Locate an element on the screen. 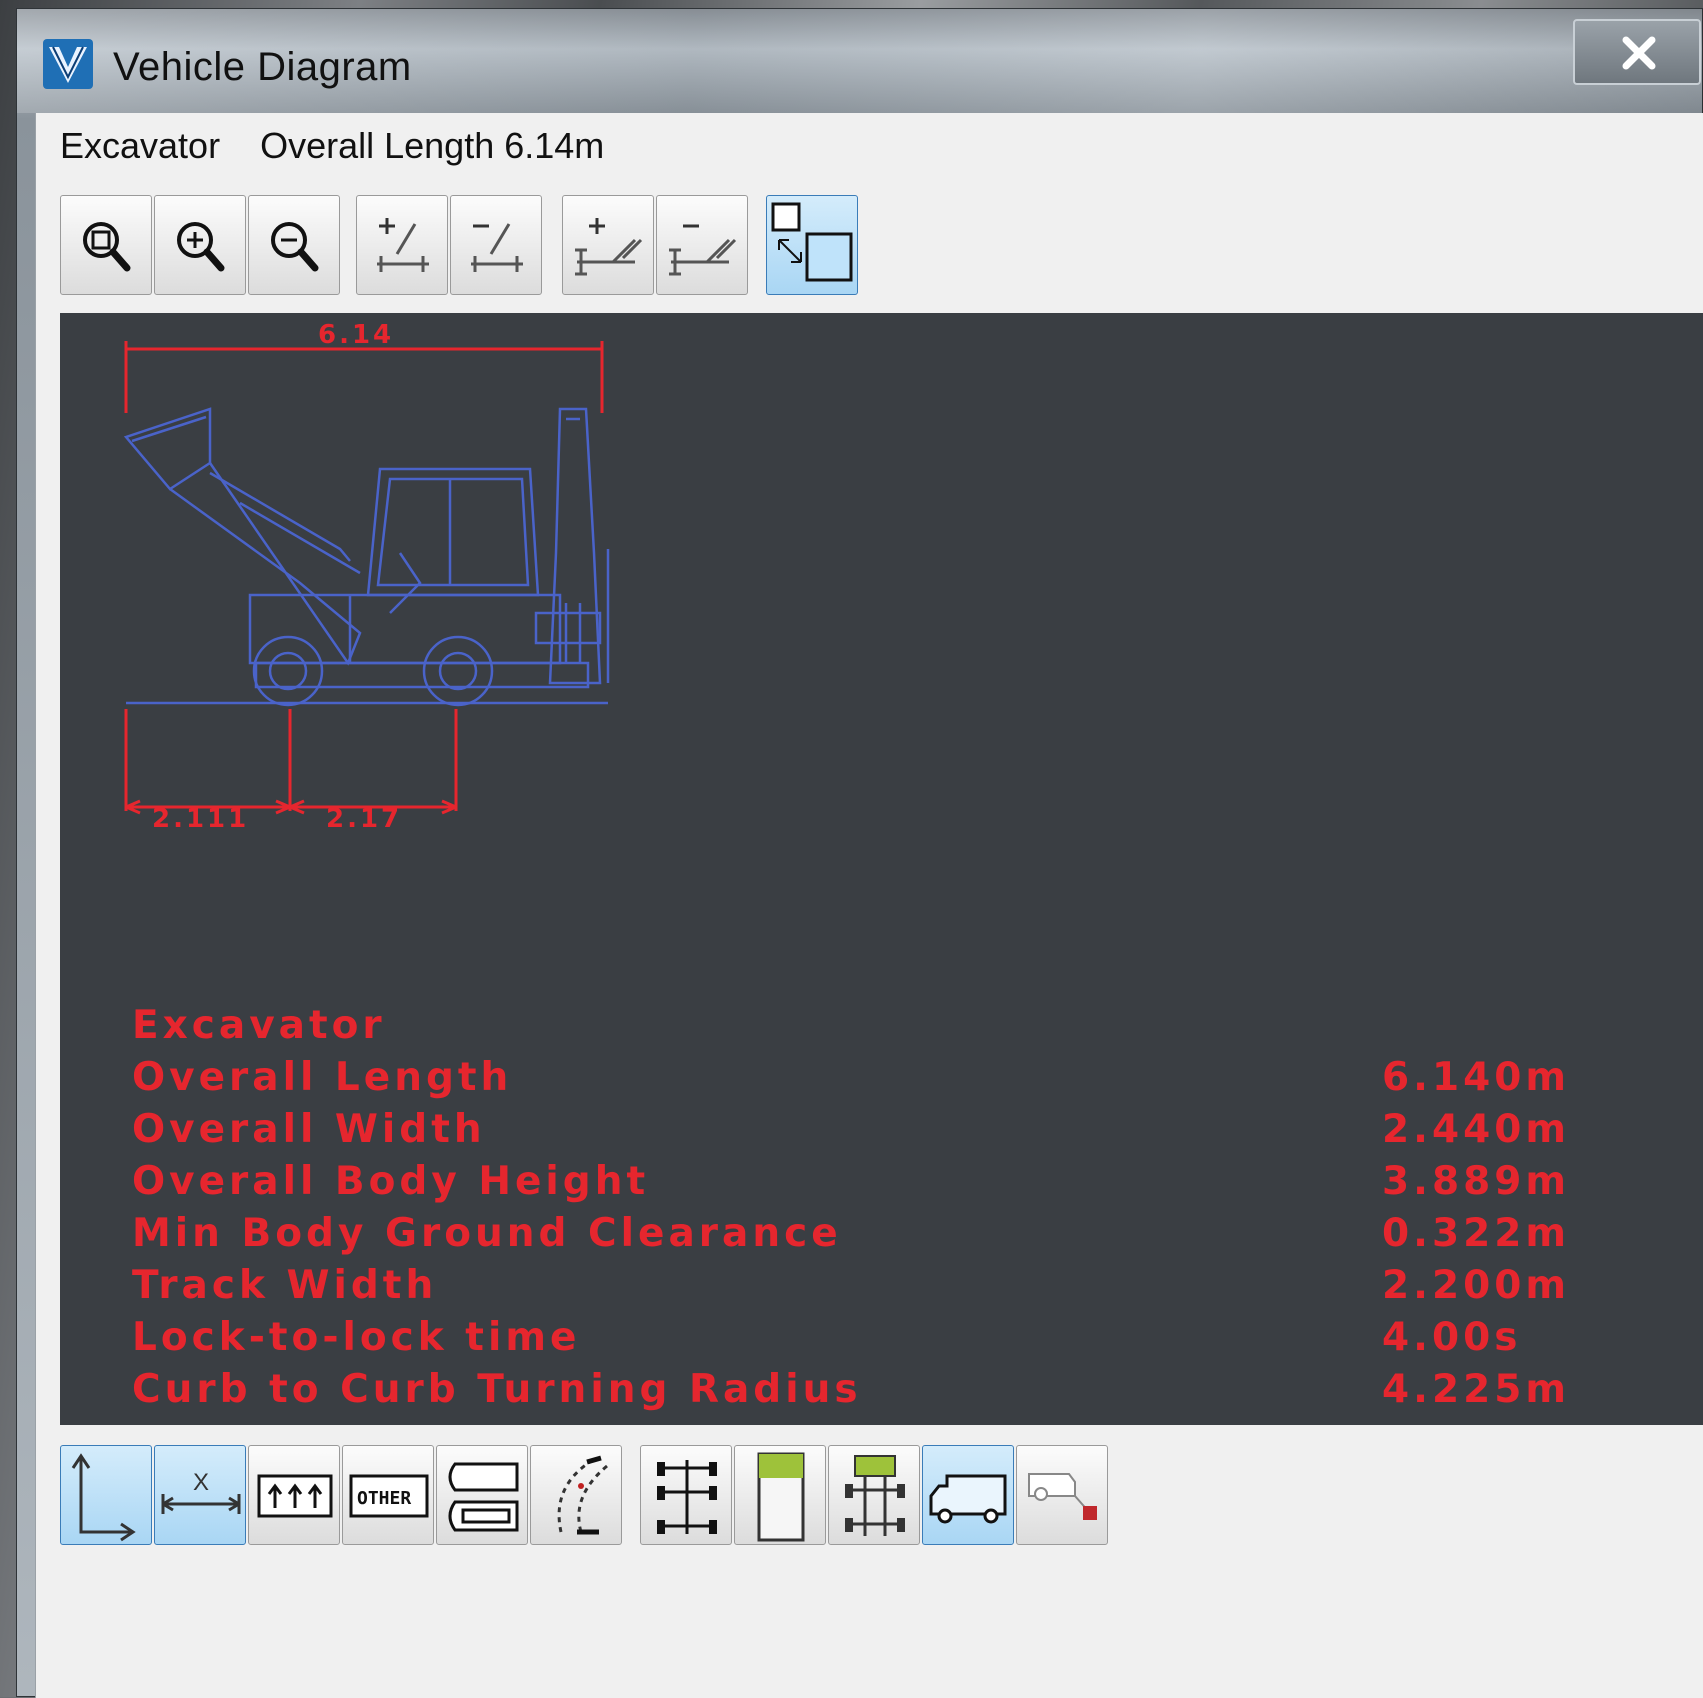  zoom-extents-button is located at coordinates (106, 245).